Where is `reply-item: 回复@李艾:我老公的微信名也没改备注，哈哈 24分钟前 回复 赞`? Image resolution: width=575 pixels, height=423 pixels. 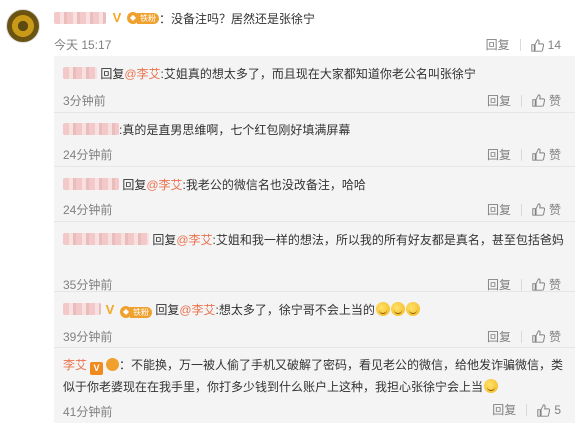 reply-item: 回复@李艾:我老公的微信名也没改备注，哈哈 24分钟前 回复 赞 is located at coordinates (314, 194).